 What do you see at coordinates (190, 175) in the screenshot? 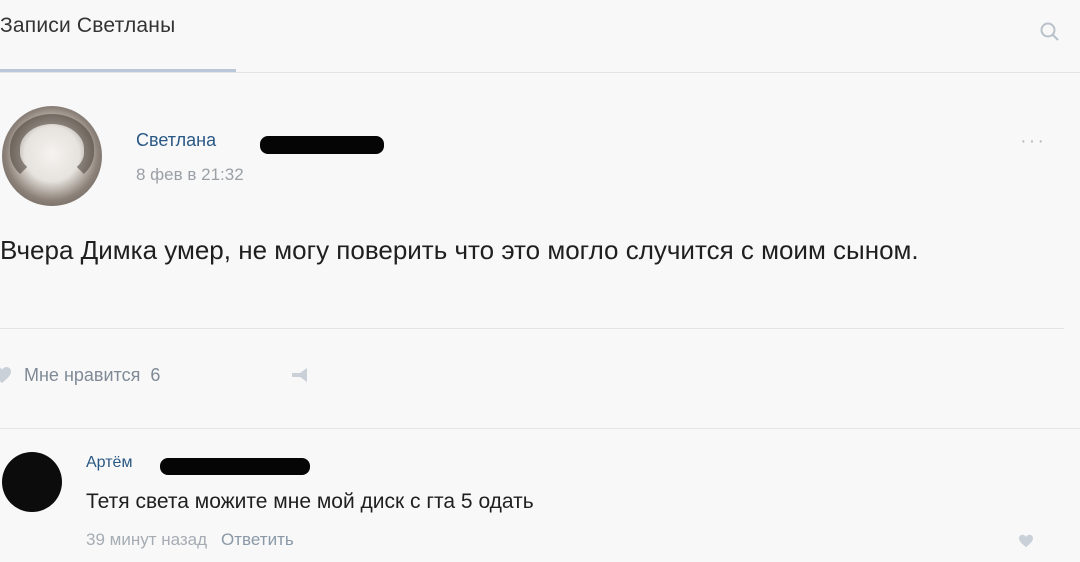
I see `post-date: 8 фев в 21:32` at bounding box center [190, 175].